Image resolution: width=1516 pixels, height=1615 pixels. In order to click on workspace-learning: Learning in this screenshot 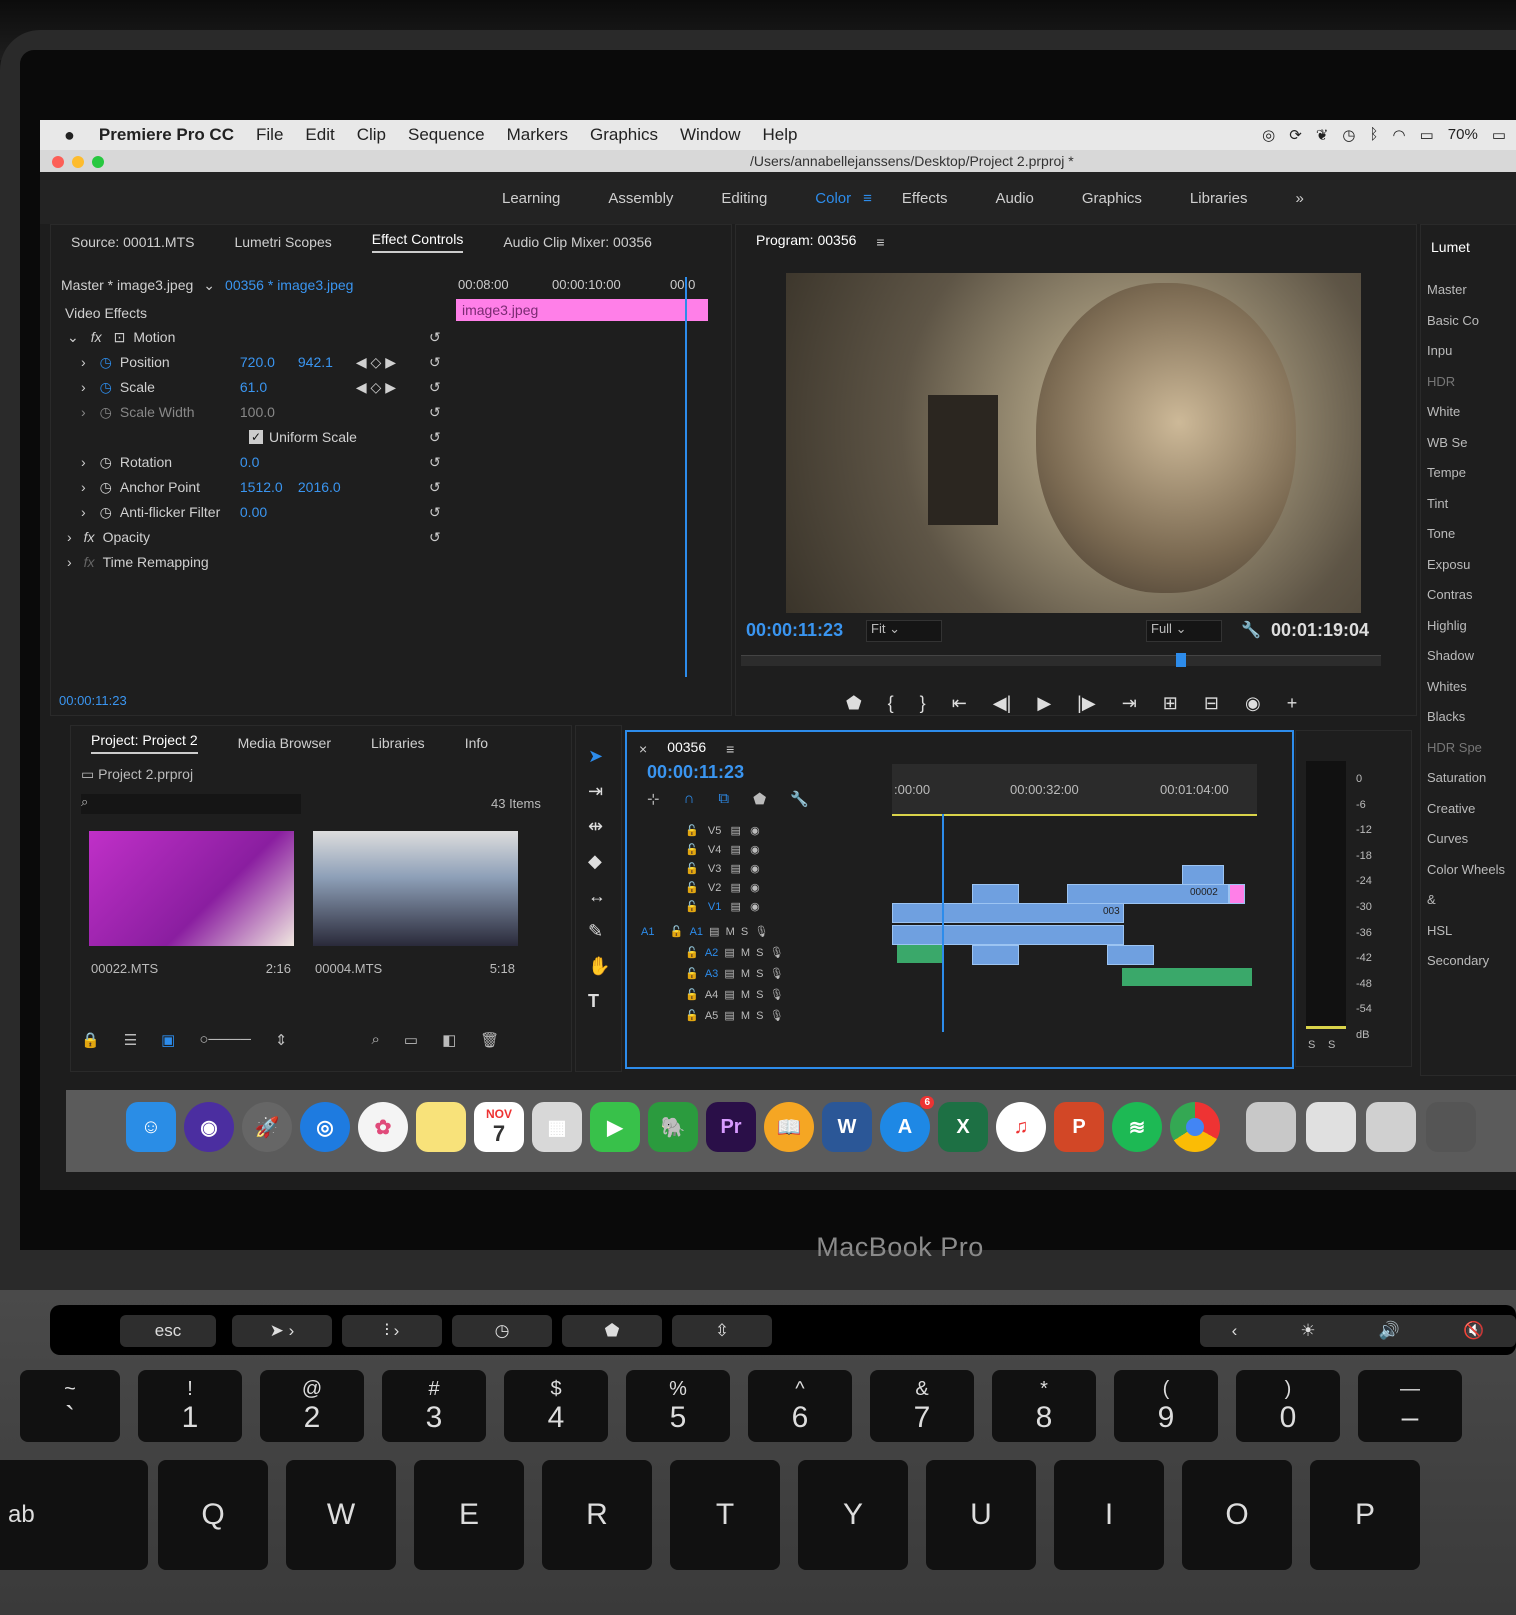, I will do `click(531, 198)`.